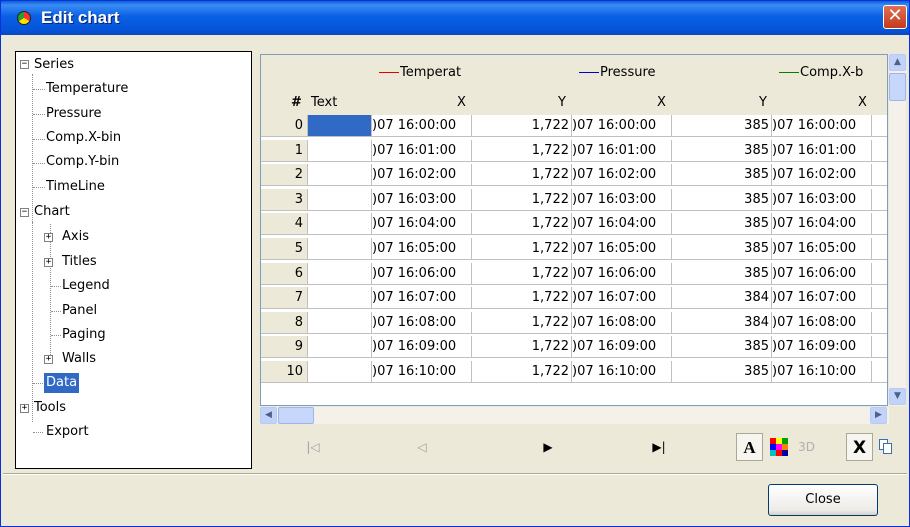  I want to click on pressure-x-cell: )07 16:02:00, so click(622, 175).